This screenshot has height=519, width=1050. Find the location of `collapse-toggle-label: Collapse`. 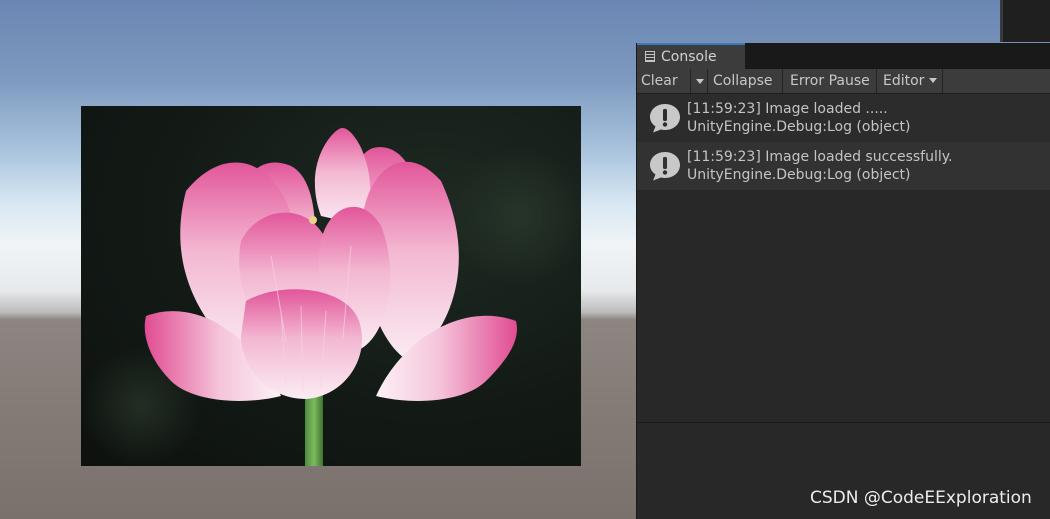

collapse-toggle-label: Collapse is located at coordinates (743, 81).